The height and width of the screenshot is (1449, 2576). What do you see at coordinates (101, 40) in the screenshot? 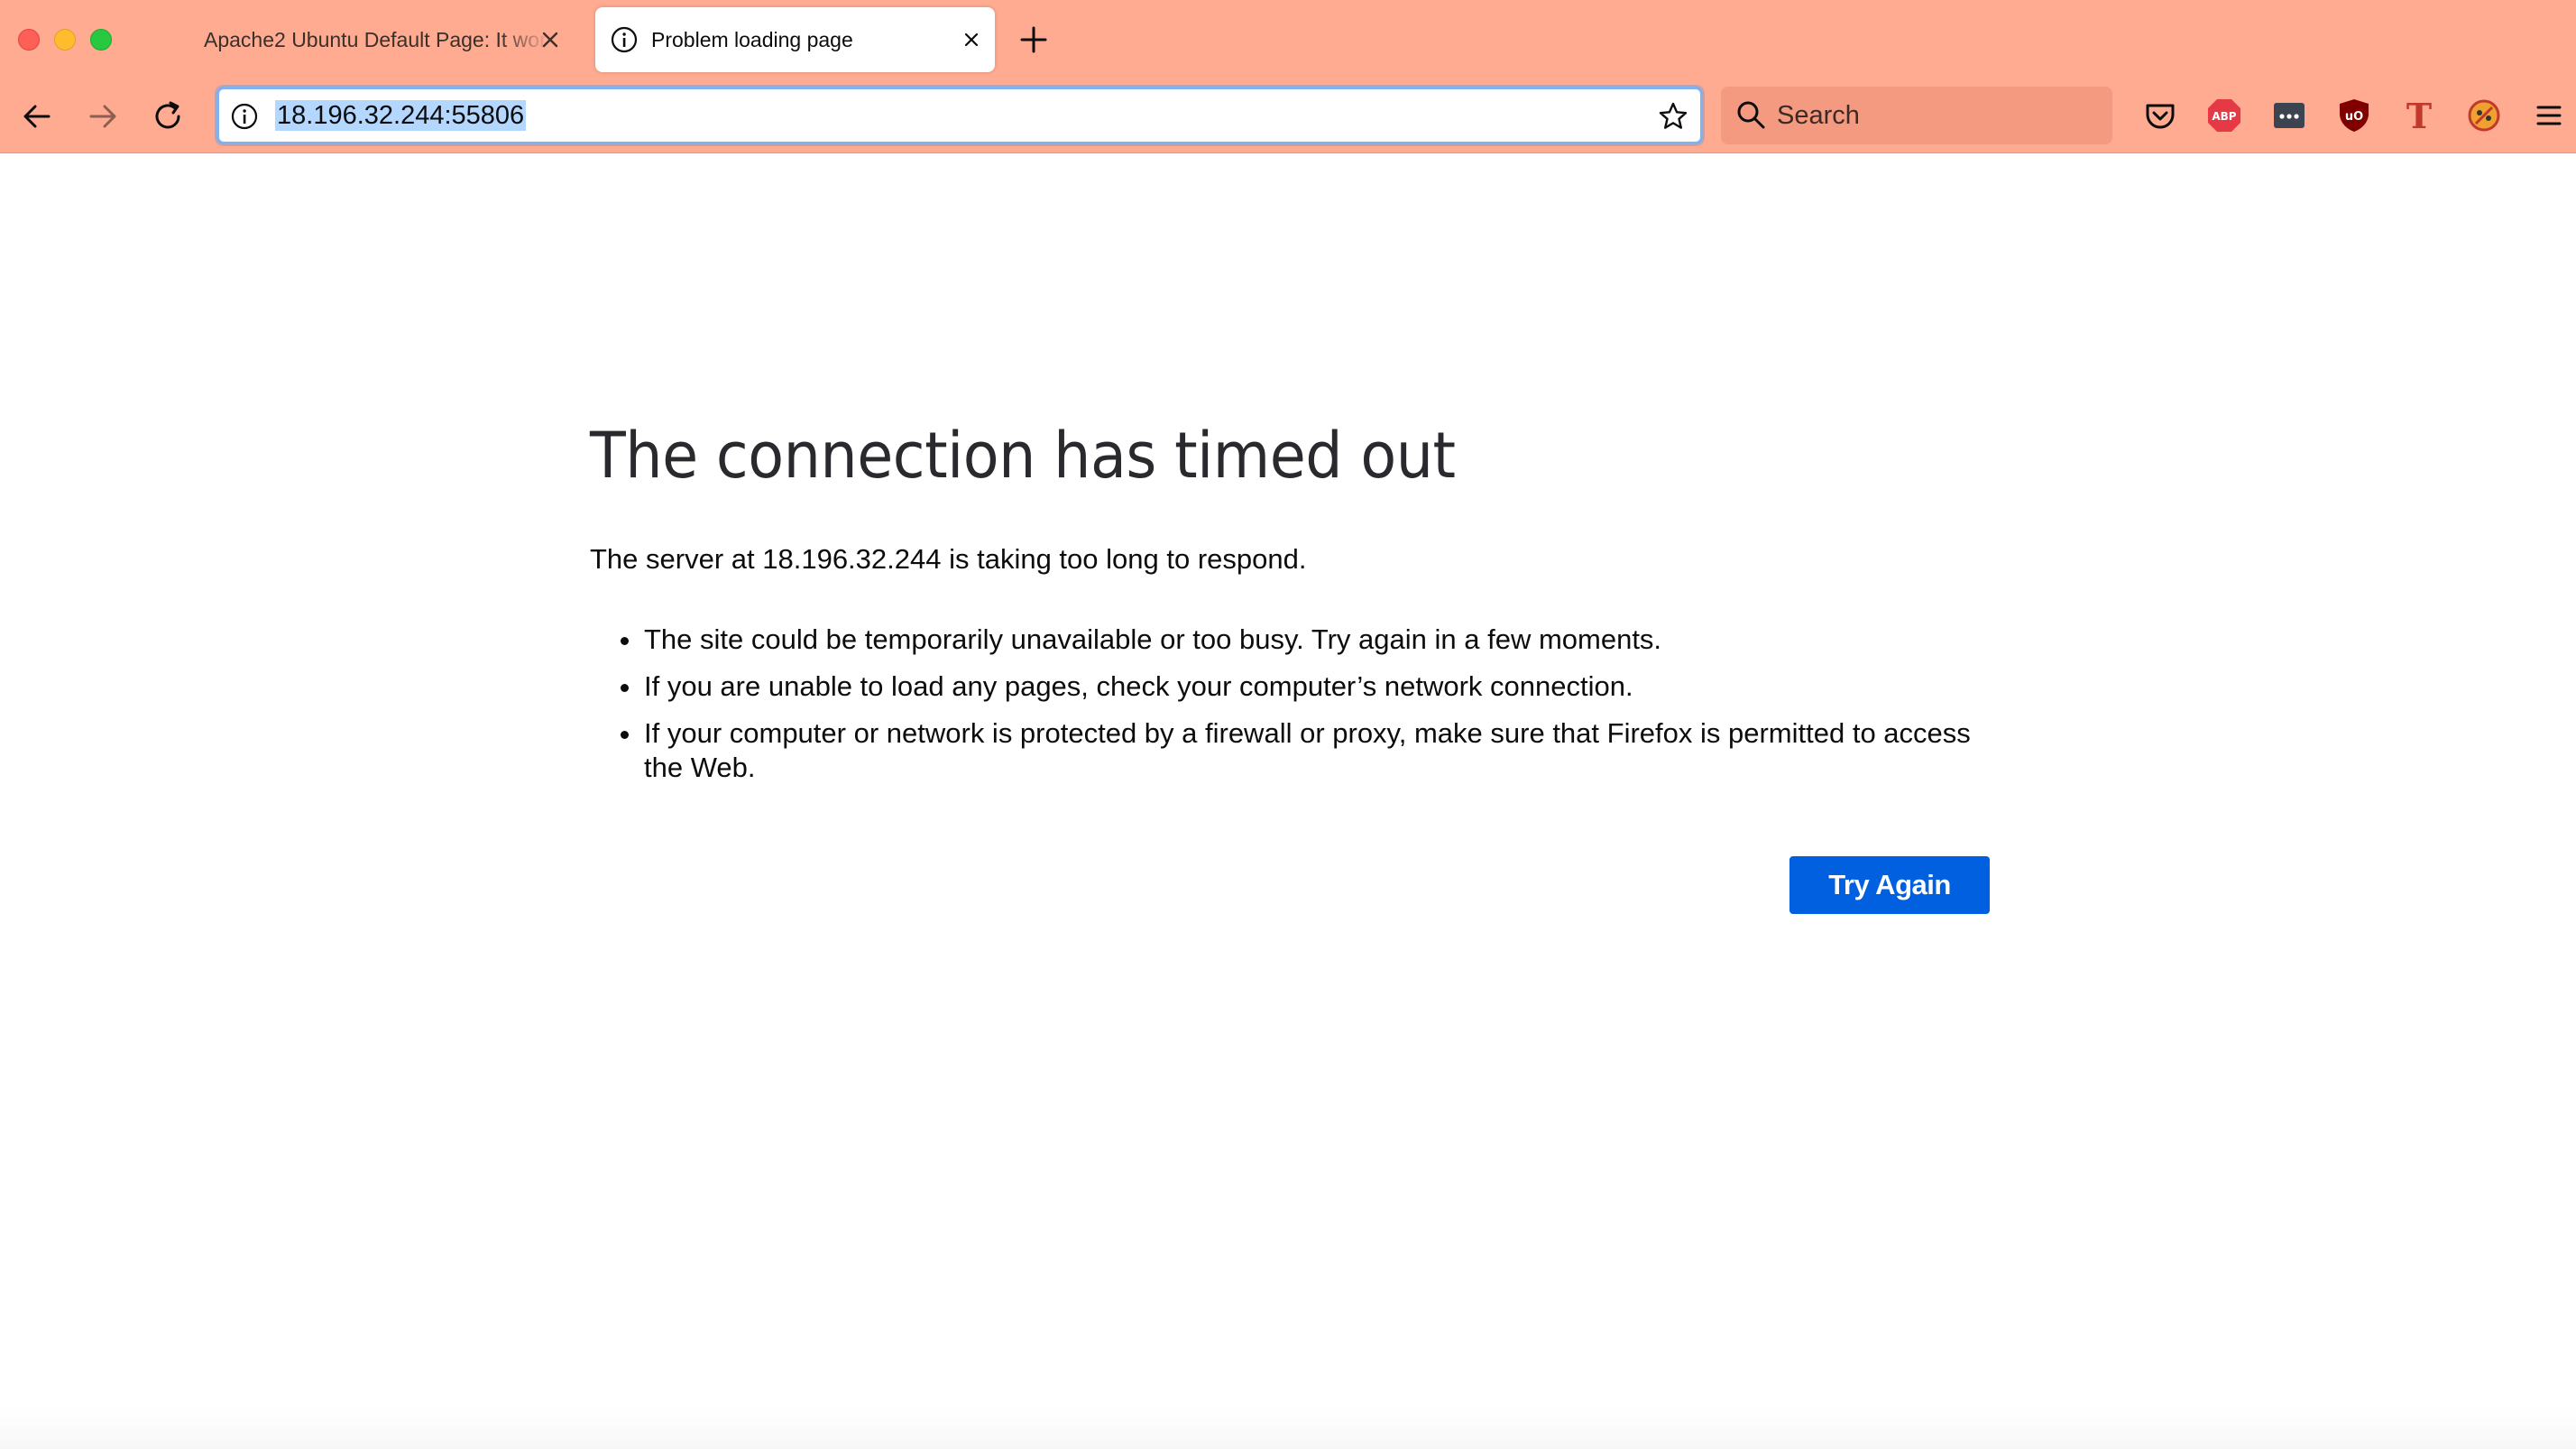
I see `zoom-window-button` at bounding box center [101, 40].